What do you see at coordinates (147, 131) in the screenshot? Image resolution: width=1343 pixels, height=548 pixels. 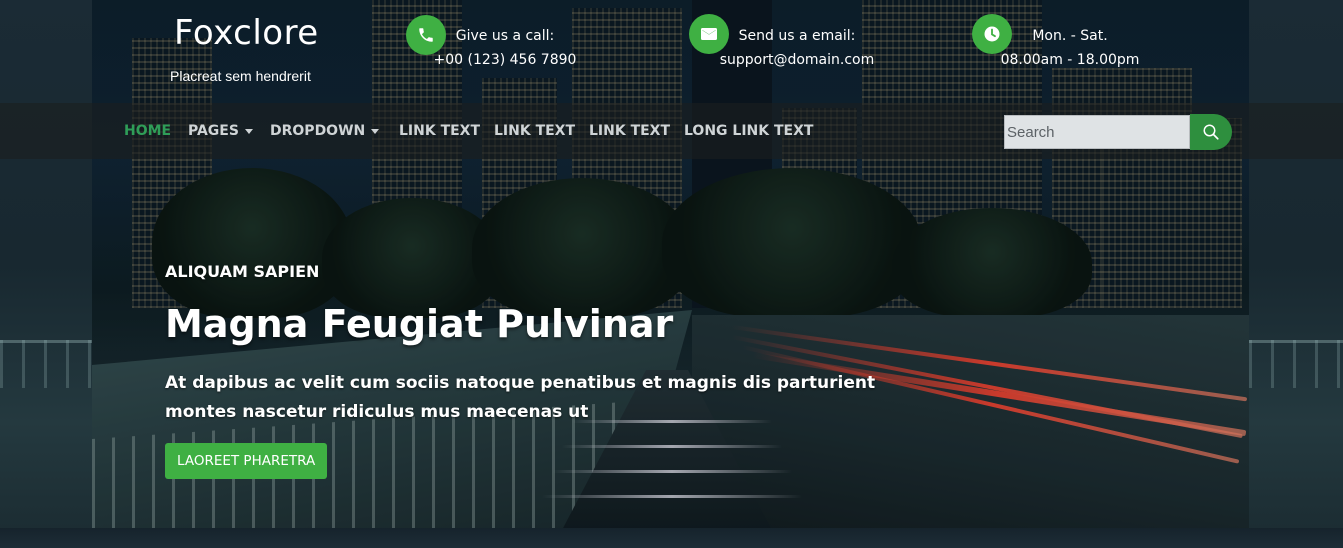 I see `nav-item-home: HOME` at bounding box center [147, 131].